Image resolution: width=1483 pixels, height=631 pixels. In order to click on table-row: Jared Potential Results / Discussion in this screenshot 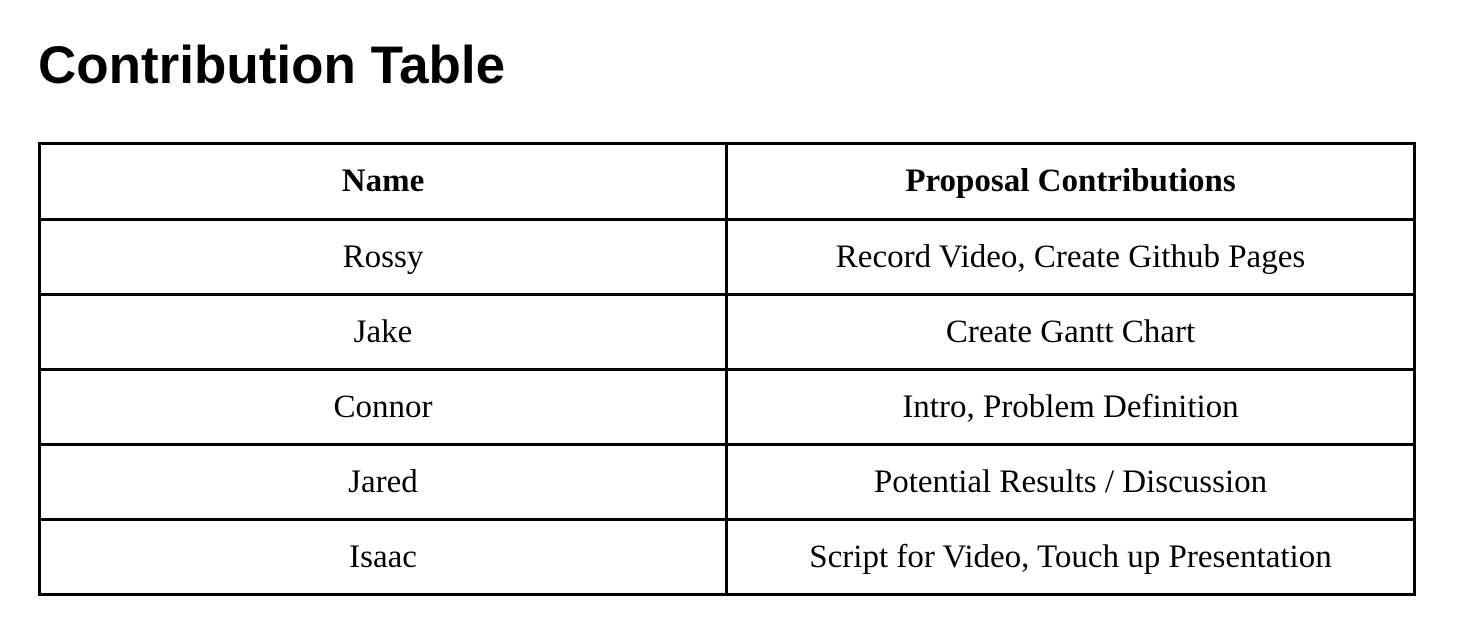, I will do `click(727, 482)`.